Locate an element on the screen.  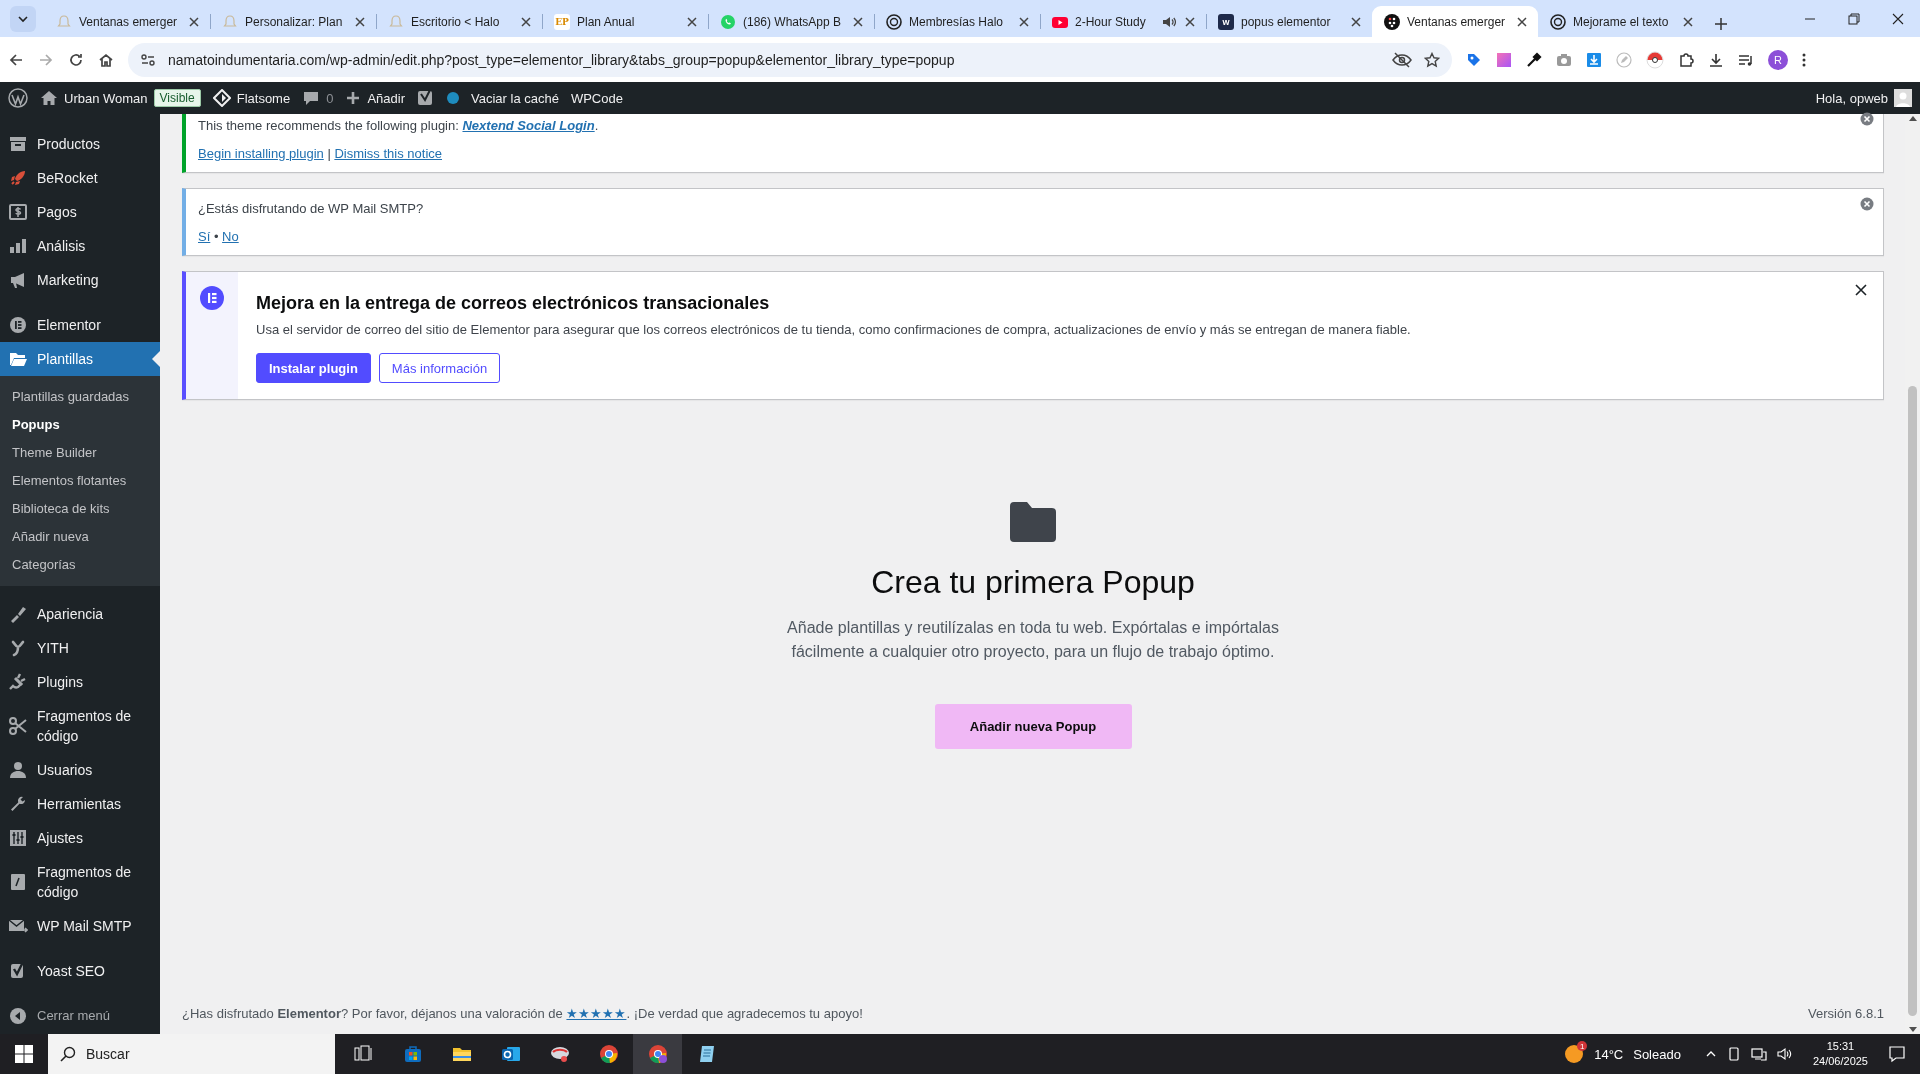
menu-item: Productos is located at coordinates (80, 144).